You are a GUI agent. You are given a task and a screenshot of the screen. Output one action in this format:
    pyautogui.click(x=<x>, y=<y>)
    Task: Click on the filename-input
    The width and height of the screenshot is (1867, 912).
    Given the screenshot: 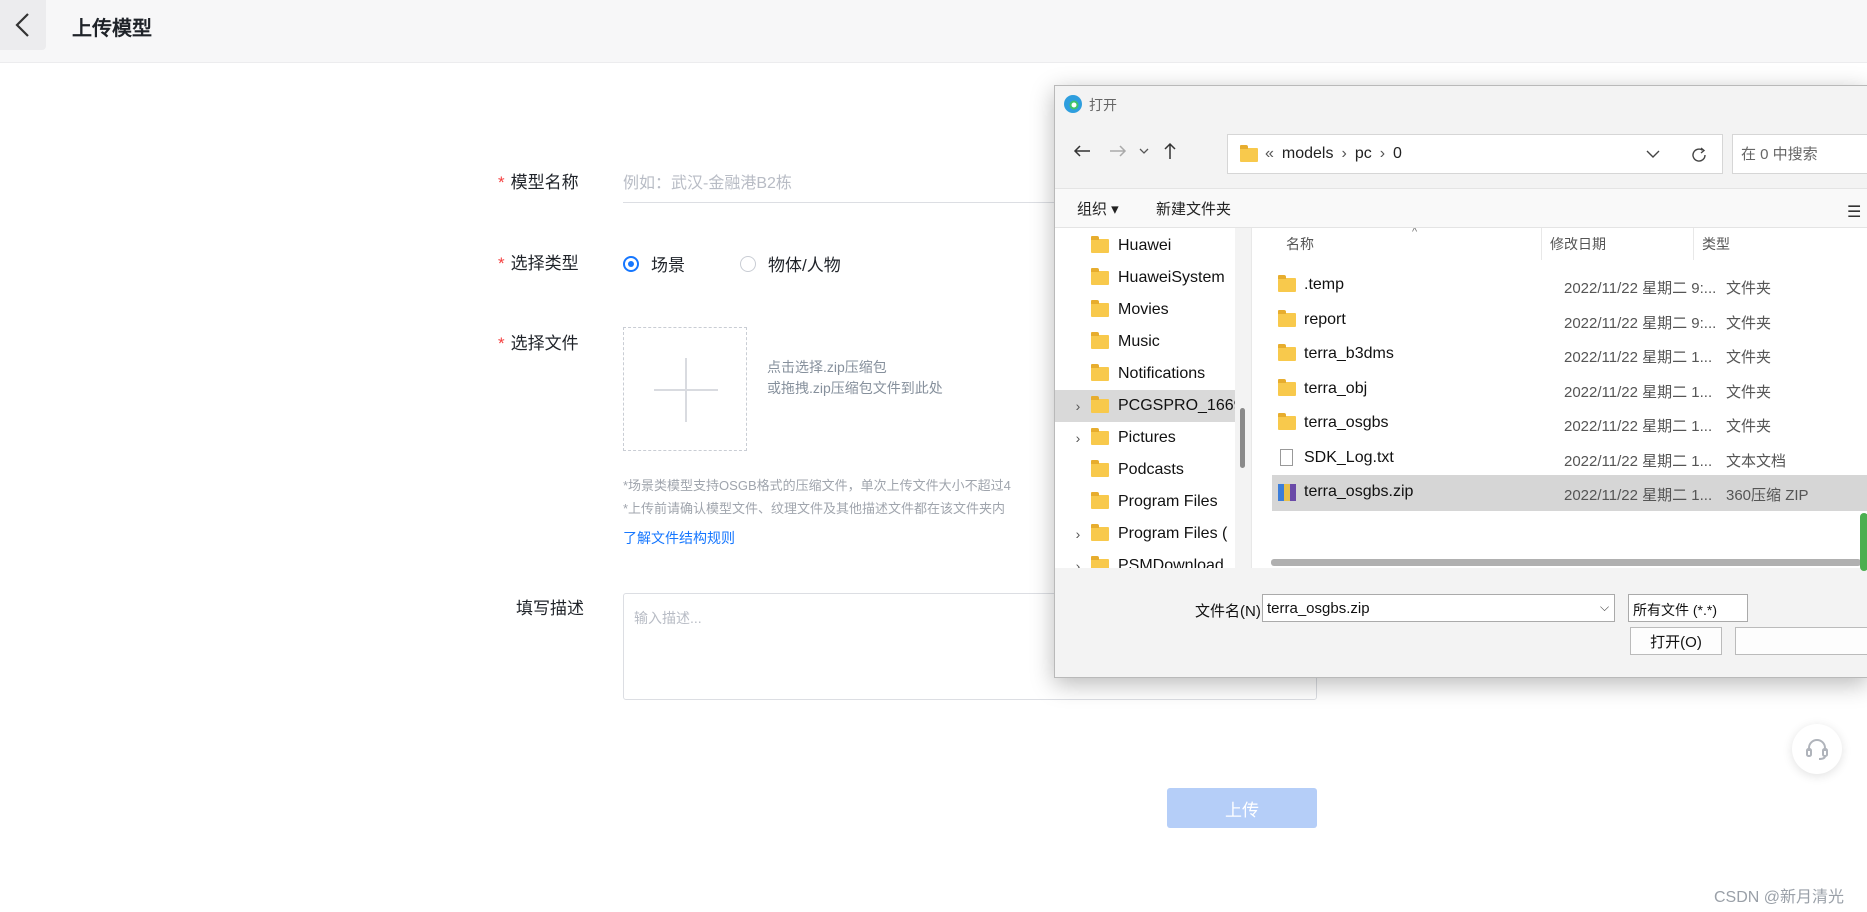 What is the action you would take?
    pyautogui.click(x=1438, y=608)
    